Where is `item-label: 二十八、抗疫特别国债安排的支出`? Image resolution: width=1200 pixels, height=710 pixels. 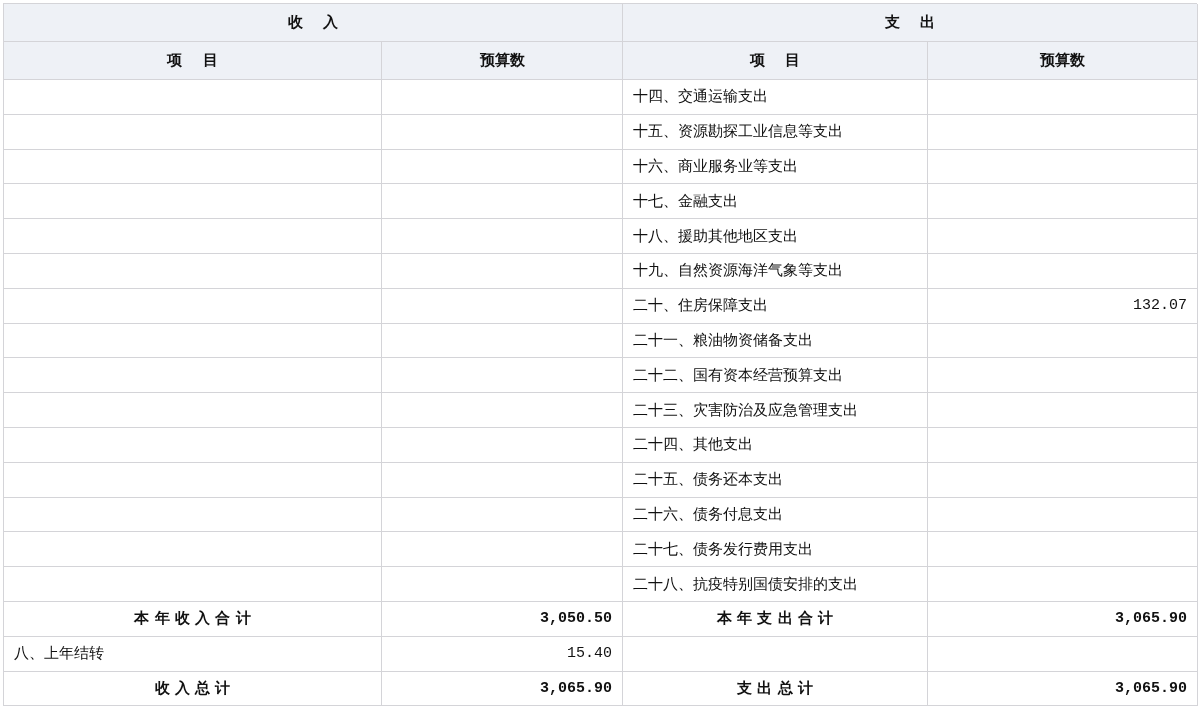 item-label: 二十八、抗疫特别国债安排的支出 is located at coordinates (745, 584).